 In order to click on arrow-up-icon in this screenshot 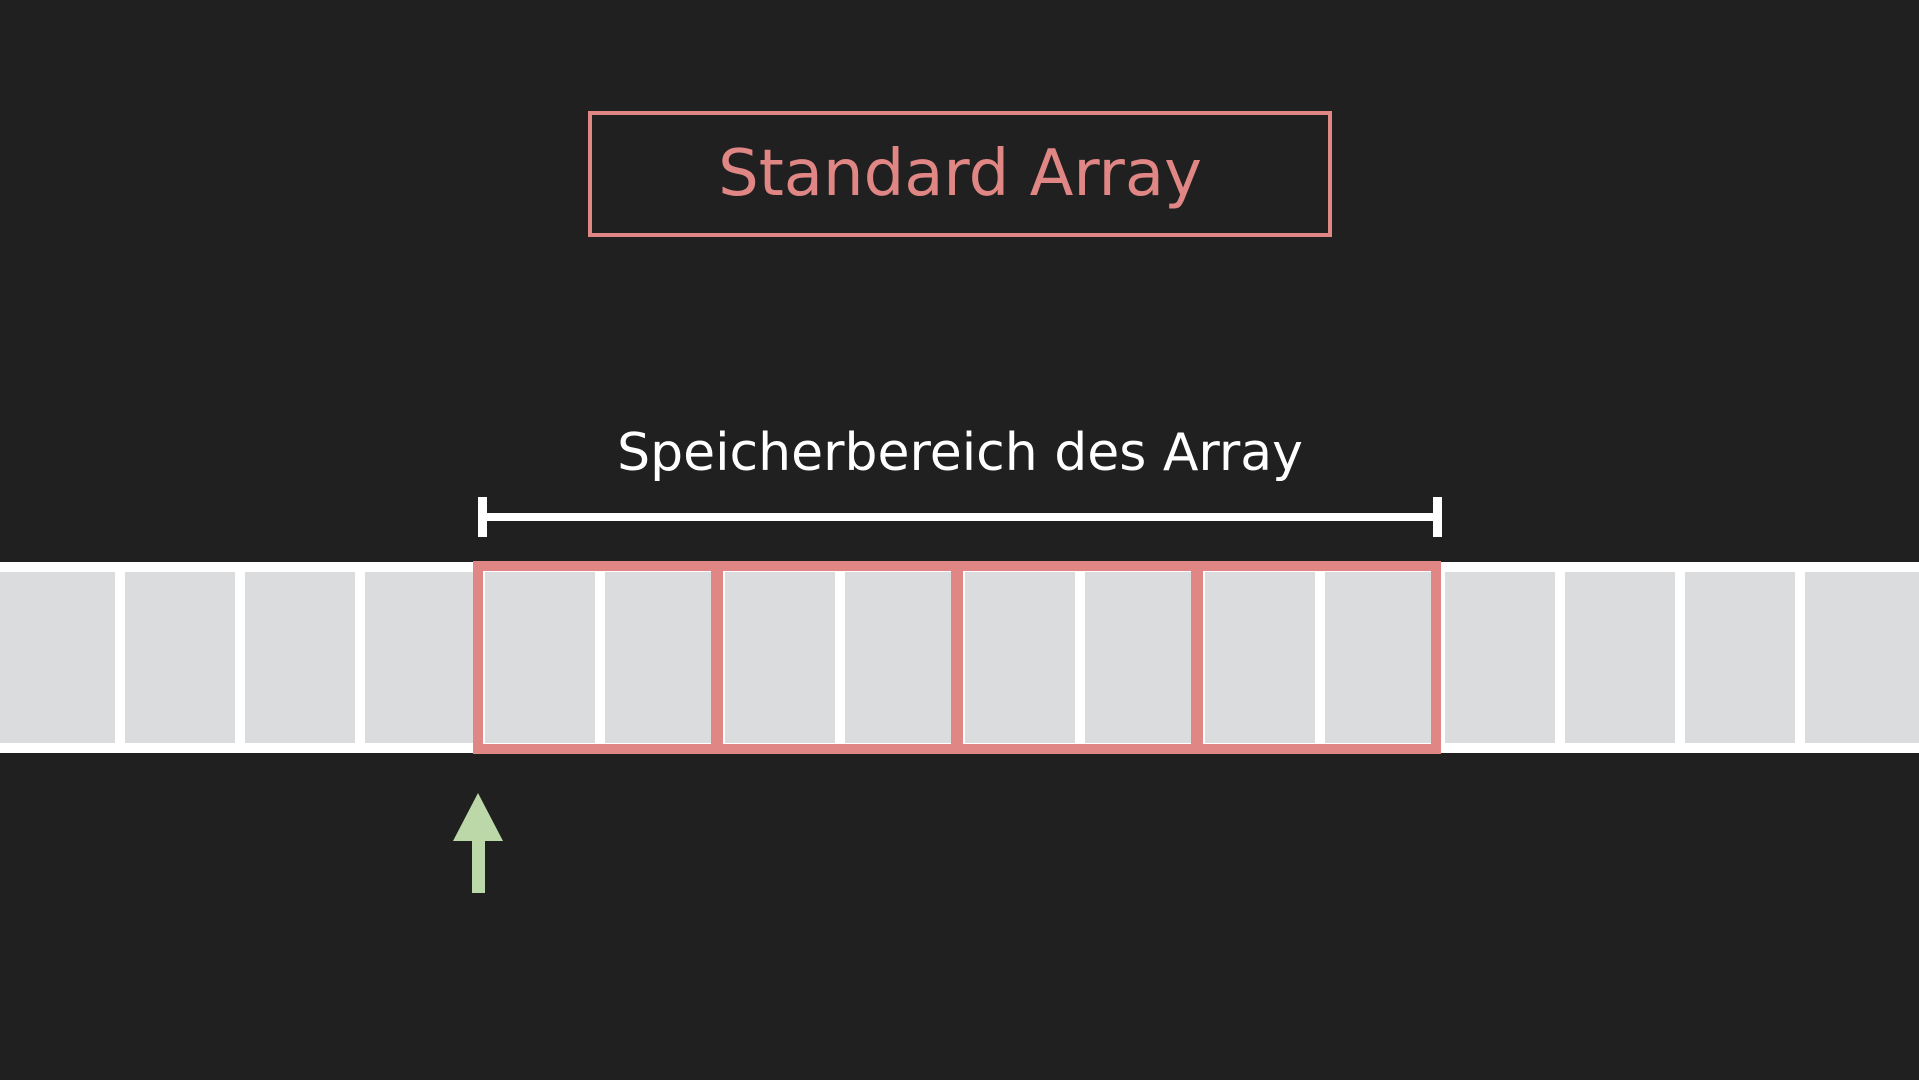, I will do `click(478, 843)`.